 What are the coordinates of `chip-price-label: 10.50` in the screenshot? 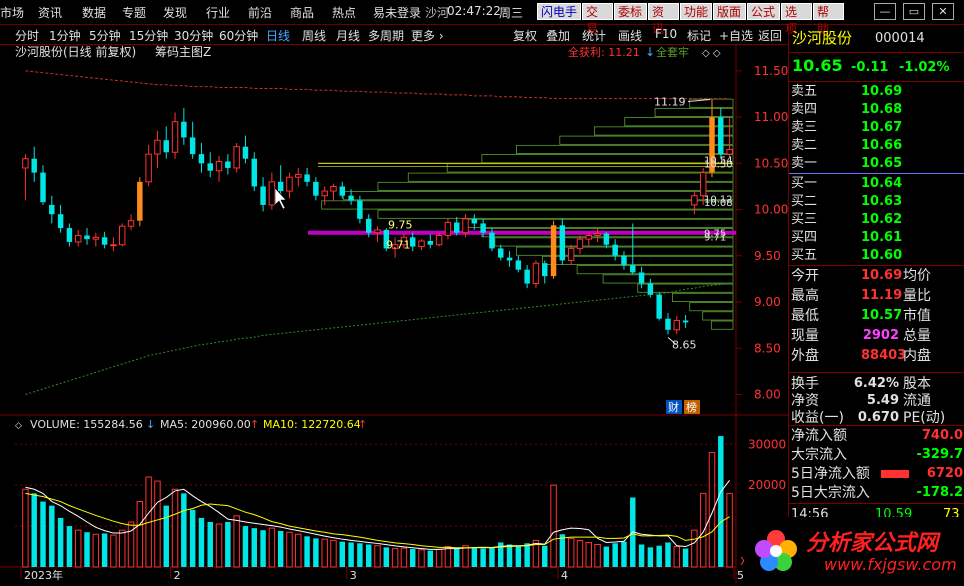 It's located at (718, 164).